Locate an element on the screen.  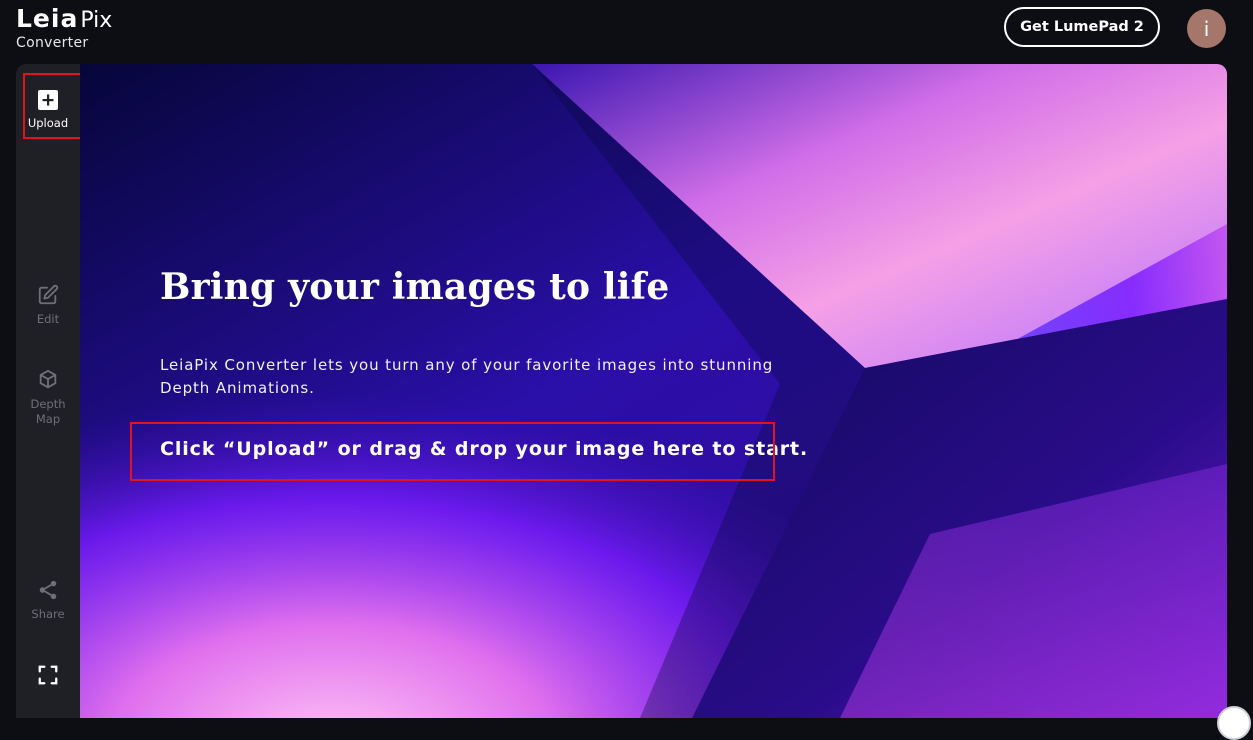
share-label: Share is located at coordinates (48, 614).